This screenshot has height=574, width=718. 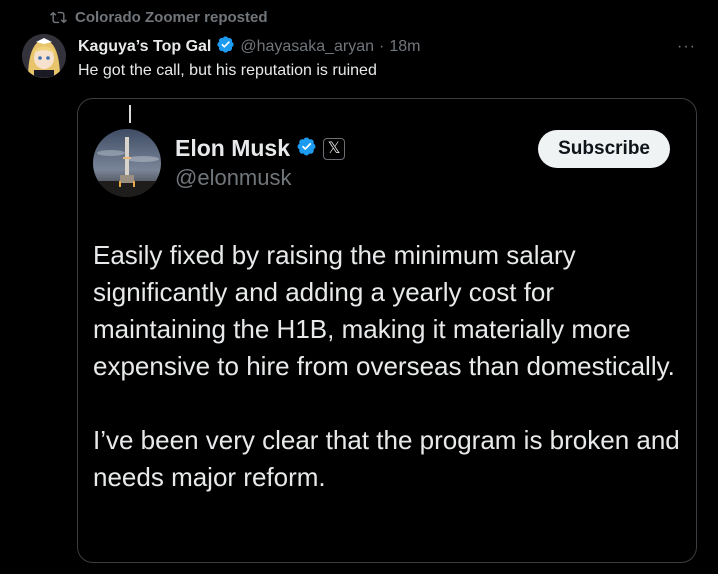 I want to click on quoted-author-name-row: Elon Musk 𝕏, so click(x=260, y=148).